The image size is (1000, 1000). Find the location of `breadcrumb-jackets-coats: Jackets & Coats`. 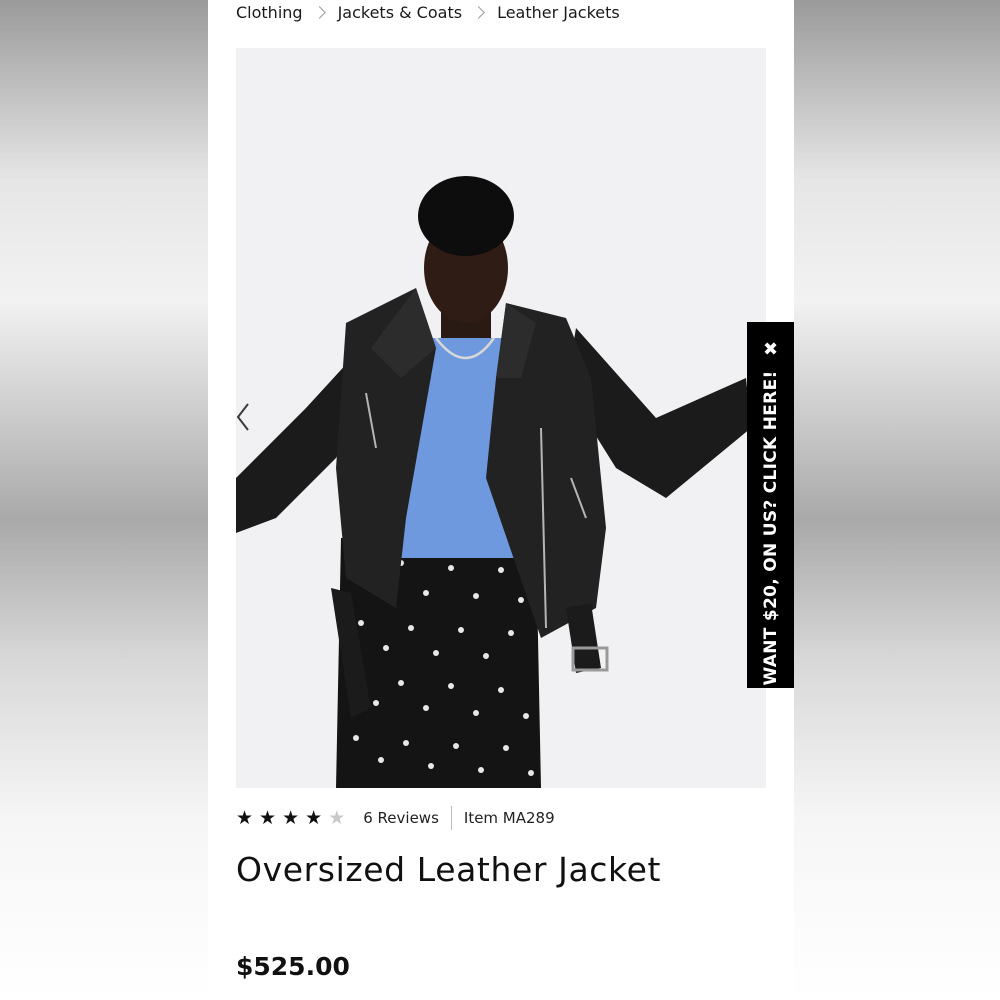

breadcrumb-jackets-coats: Jackets & Coats is located at coordinates (400, 12).